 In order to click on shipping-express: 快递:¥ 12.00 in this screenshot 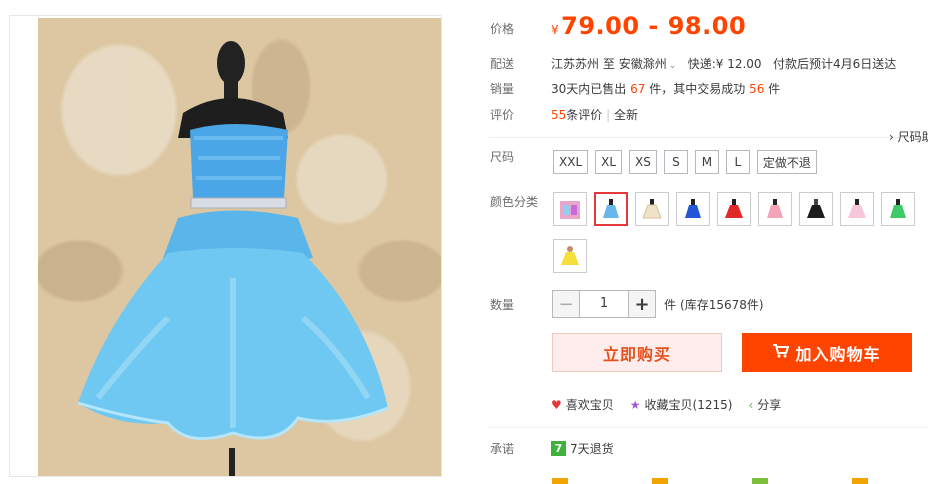, I will do `click(724, 64)`.